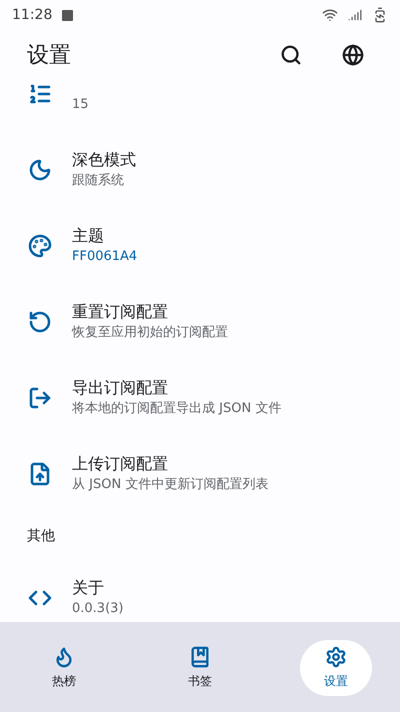  What do you see at coordinates (150, 333) in the screenshot?
I see `item-subtitle: 恢复至应用初始的订阅配置` at bounding box center [150, 333].